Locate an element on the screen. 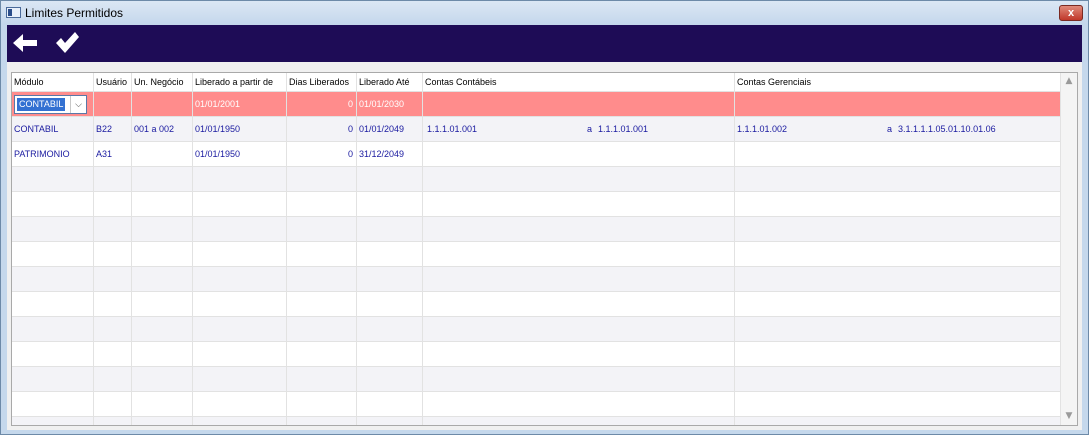  cell-contas-contabeis: 1.1.1.01.001 a 1.1.1.01.001 is located at coordinates (579, 129).